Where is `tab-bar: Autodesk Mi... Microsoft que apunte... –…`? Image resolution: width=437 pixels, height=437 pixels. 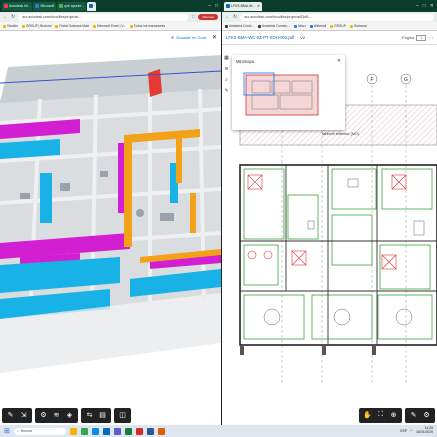
tab-bar: Autodesk Mi... Microsoft que apunte... –… is located at coordinates (110, 6).